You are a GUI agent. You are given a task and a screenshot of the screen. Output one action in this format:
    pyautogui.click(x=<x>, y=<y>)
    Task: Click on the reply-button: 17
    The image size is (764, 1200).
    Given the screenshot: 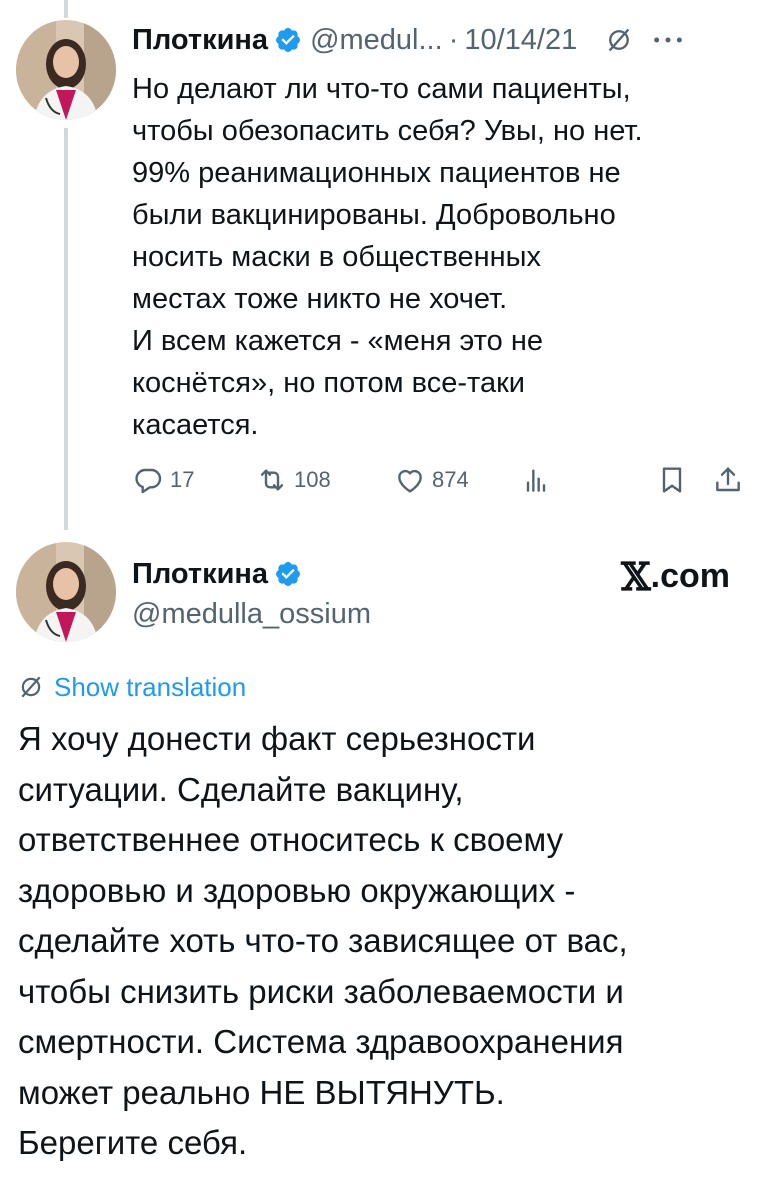 What is the action you would take?
    pyautogui.click(x=163, y=480)
    